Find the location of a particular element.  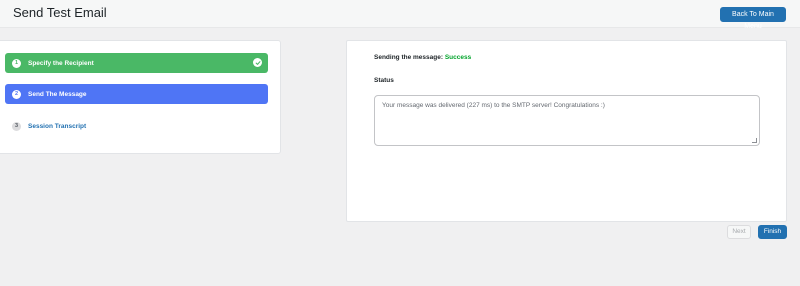

step-number: 1 is located at coordinates (16, 63).